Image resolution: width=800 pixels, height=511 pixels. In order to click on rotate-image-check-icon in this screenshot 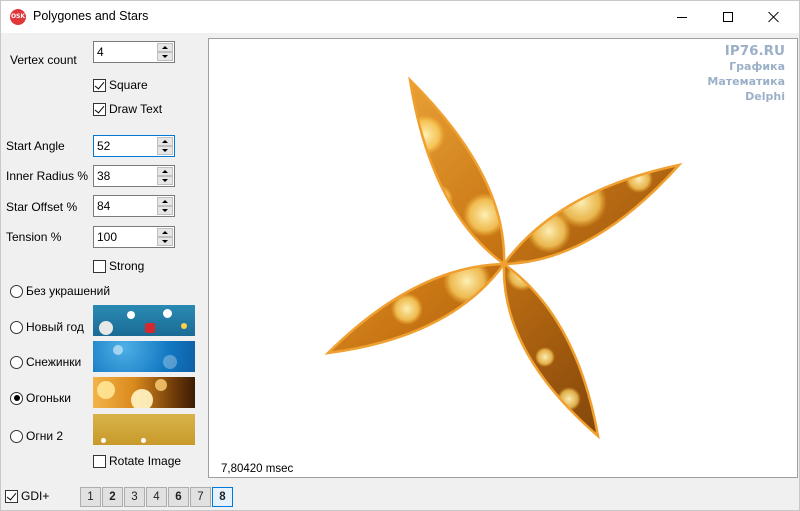, I will do `click(99, 461)`.